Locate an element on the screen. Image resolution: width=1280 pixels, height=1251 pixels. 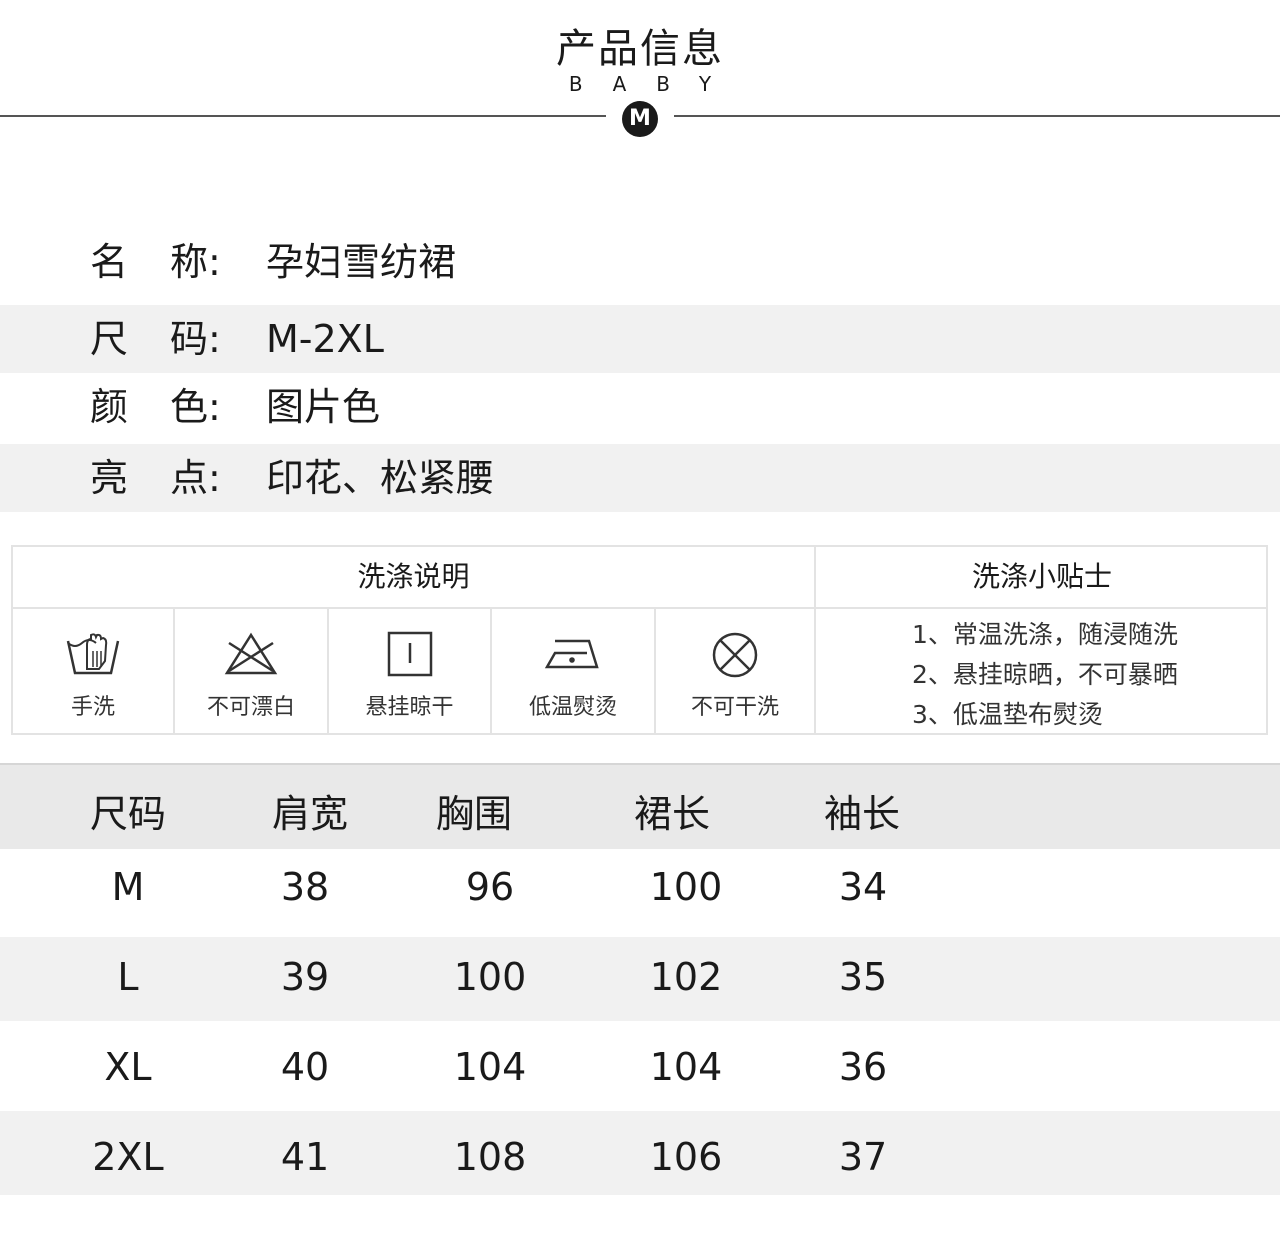
washing-tip: 2、悬挂晾晒，不可暴晒 is located at coordinates (1045, 674).